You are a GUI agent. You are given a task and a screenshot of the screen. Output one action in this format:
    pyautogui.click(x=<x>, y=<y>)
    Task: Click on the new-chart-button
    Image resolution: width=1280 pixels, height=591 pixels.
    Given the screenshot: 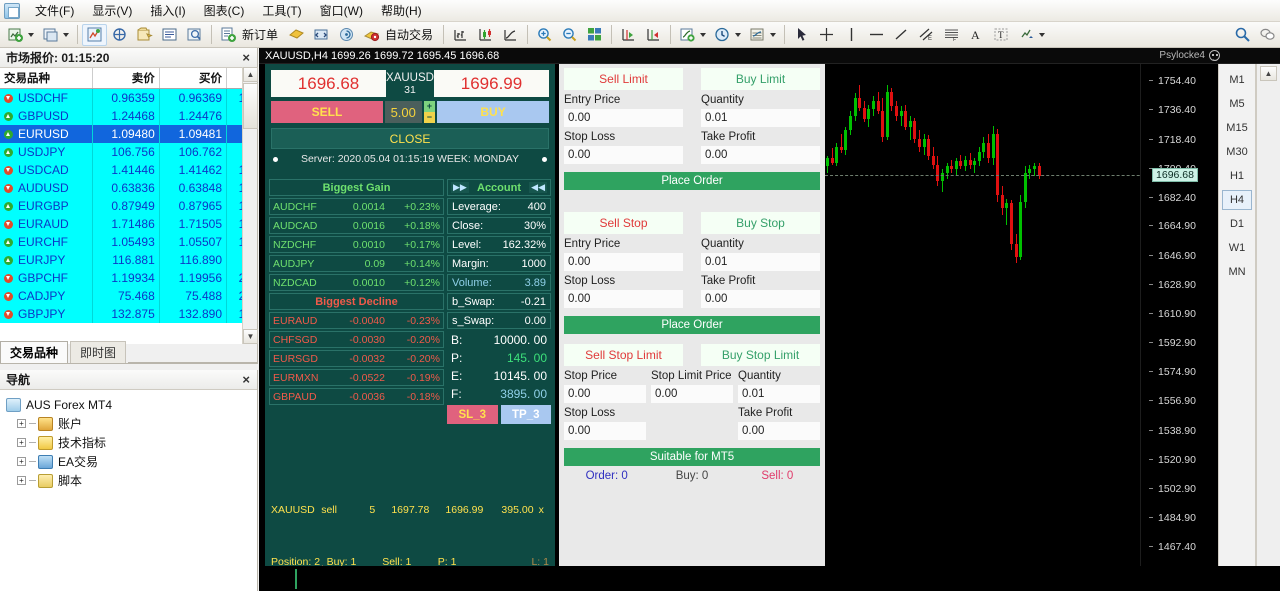 What is the action you would take?
    pyautogui.click(x=20, y=35)
    